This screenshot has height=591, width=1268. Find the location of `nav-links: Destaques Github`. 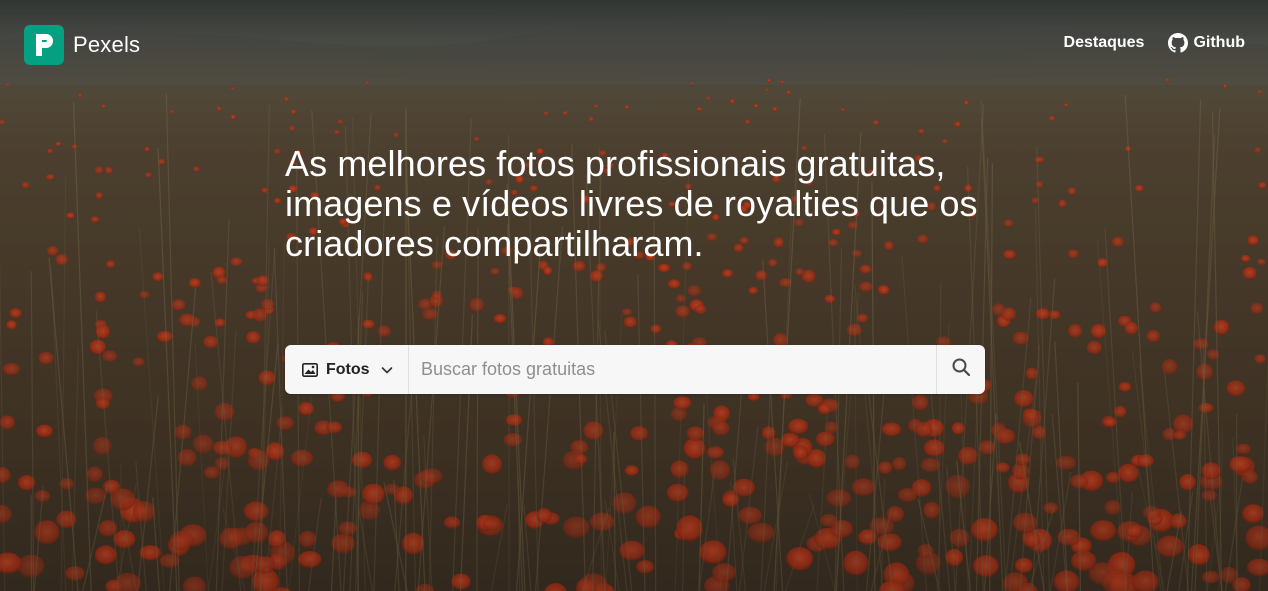

nav-links: Destaques Github is located at coordinates (1154, 43).